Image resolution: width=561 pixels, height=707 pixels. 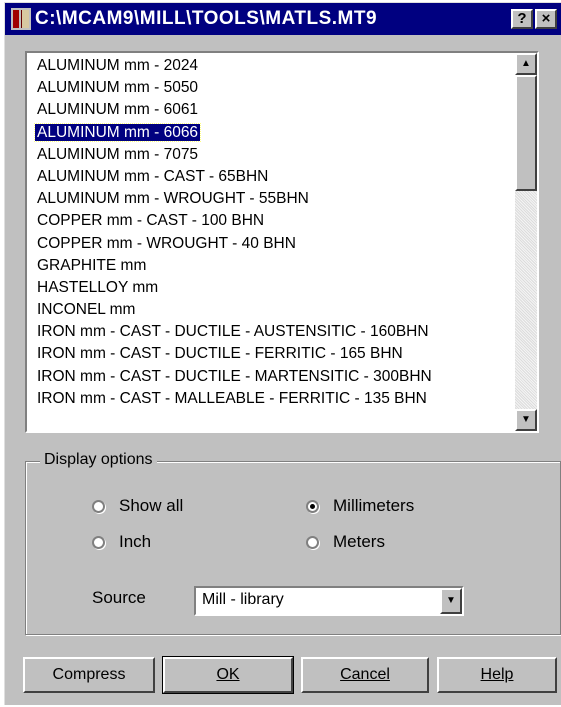 What do you see at coordinates (135, 541) in the screenshot?
I see `inch-label: Inch` at bounding box center [135, 541].